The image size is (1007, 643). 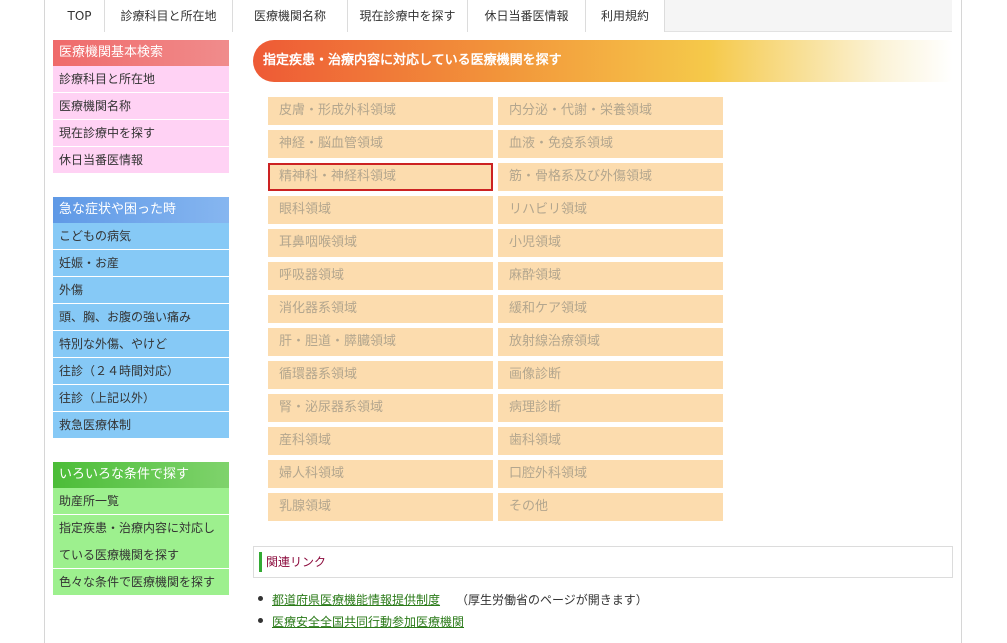 What do you see at coordinates (380, 309) in the screenshot?
I see `category-digestive: 消化器系領域` at bounding box center [380, 309].